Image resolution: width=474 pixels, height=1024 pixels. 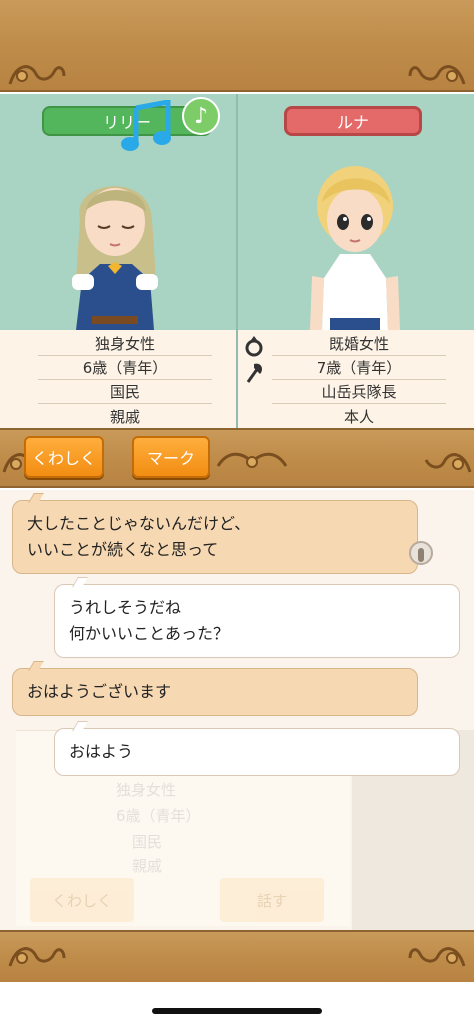 I want to click on left-info-row: 独身女性, so click(x=125, y=344).